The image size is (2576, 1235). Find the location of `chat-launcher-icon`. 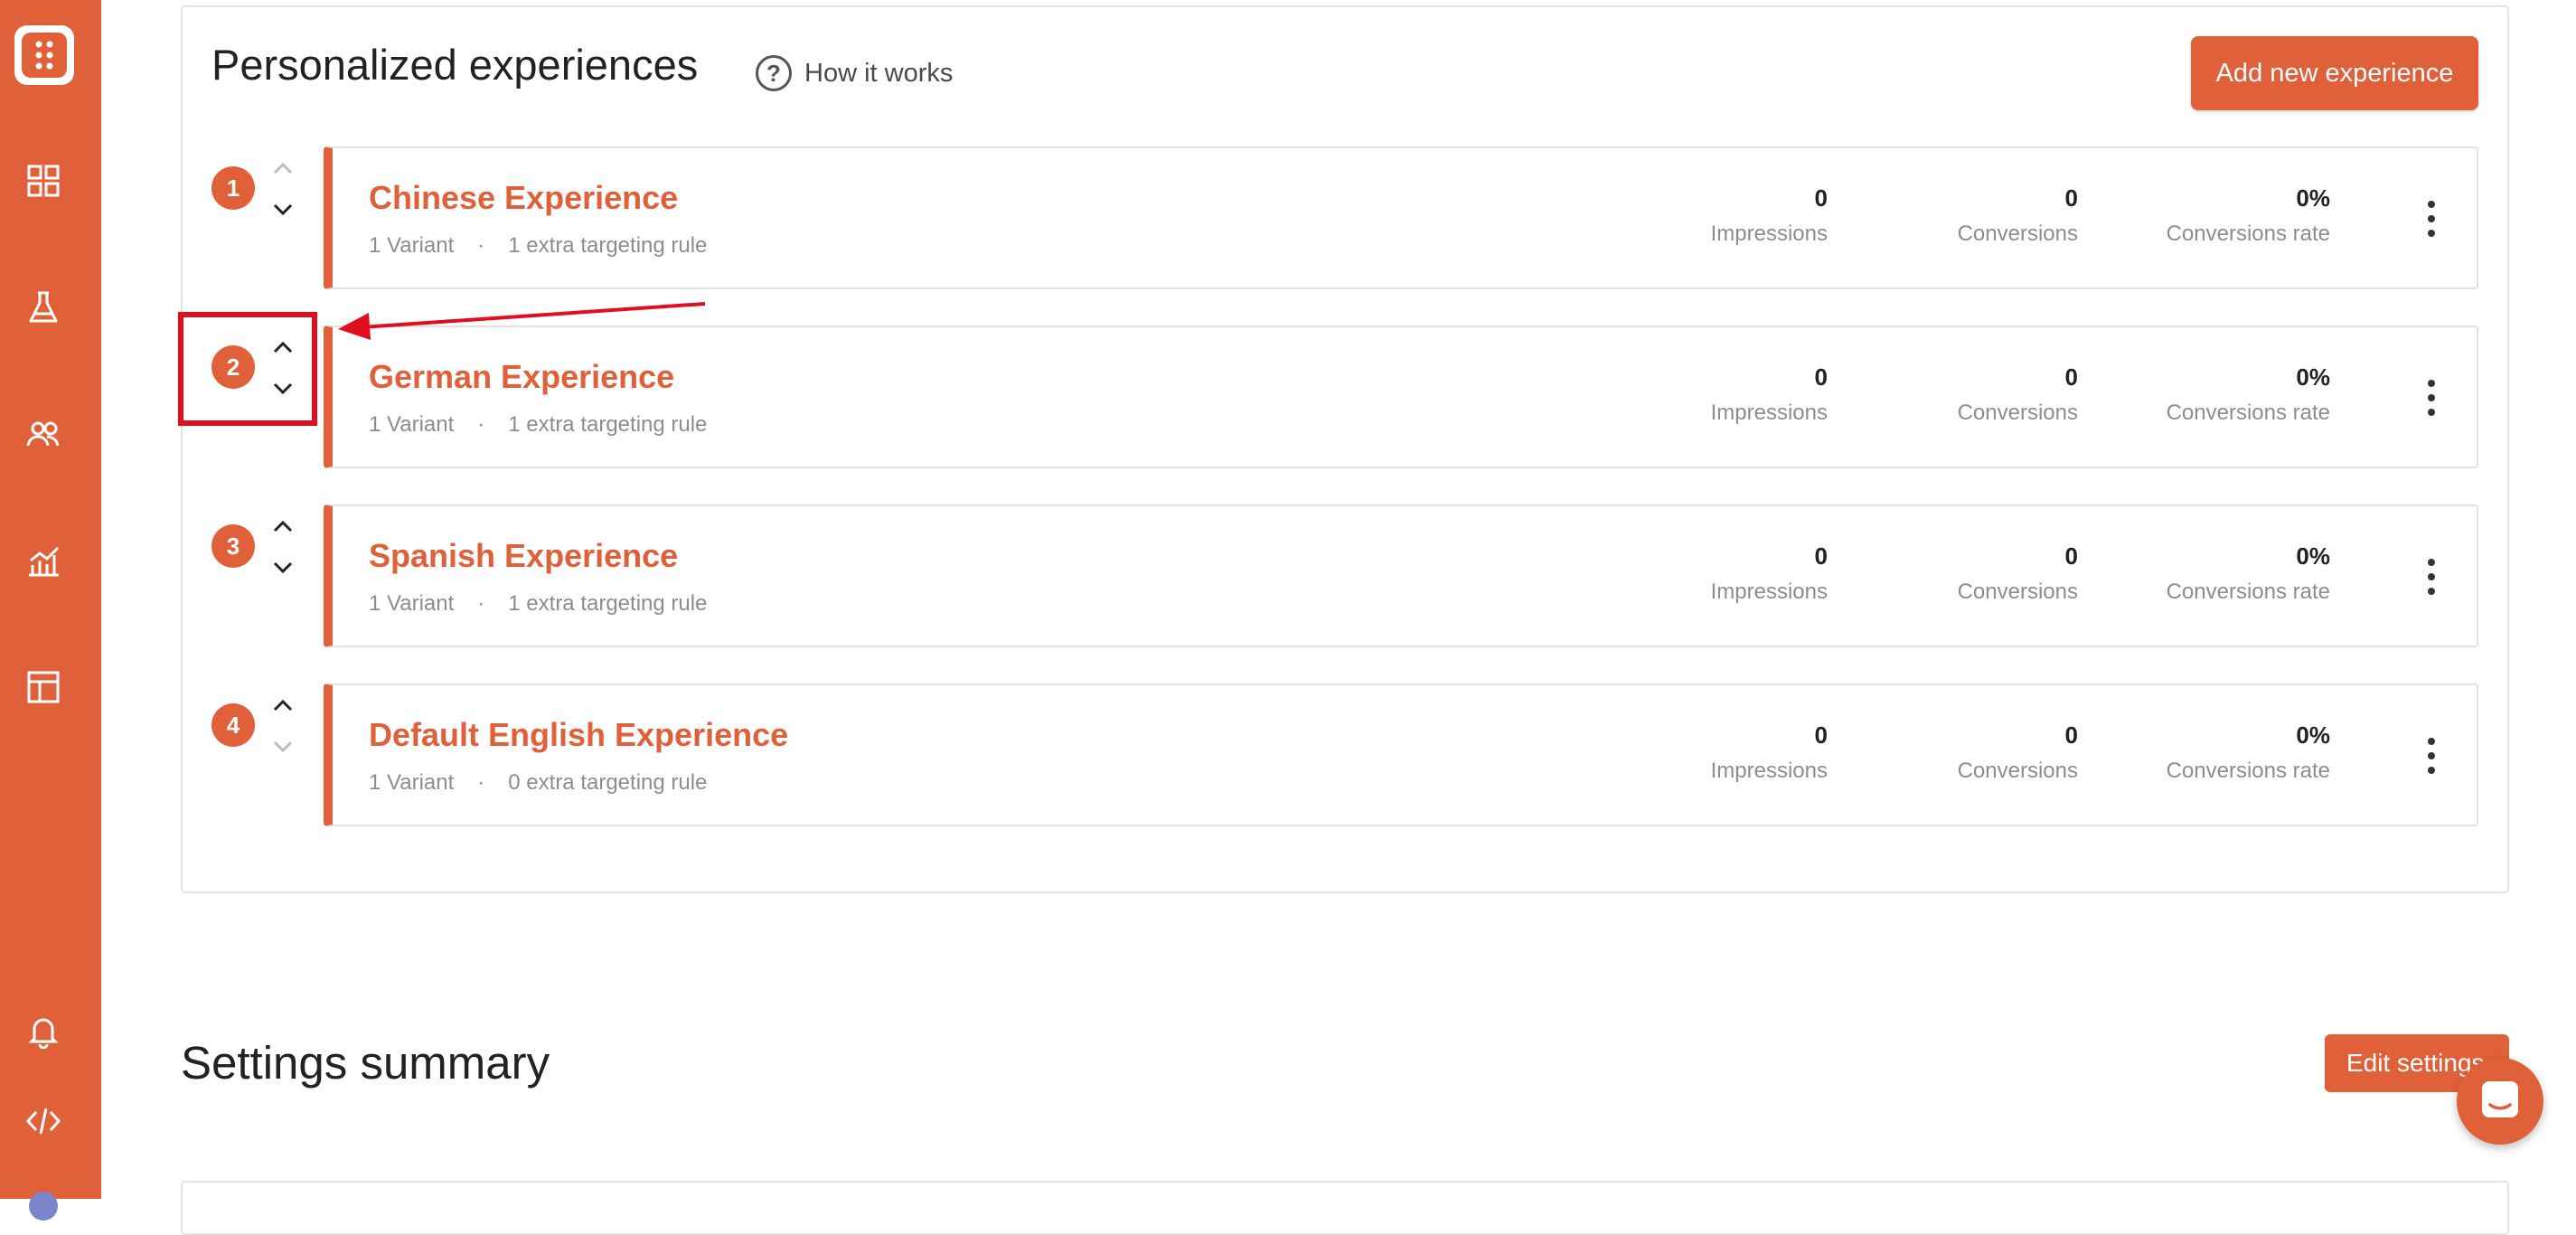

chat-launcher-icon is located at coordinates (2500, 1101).